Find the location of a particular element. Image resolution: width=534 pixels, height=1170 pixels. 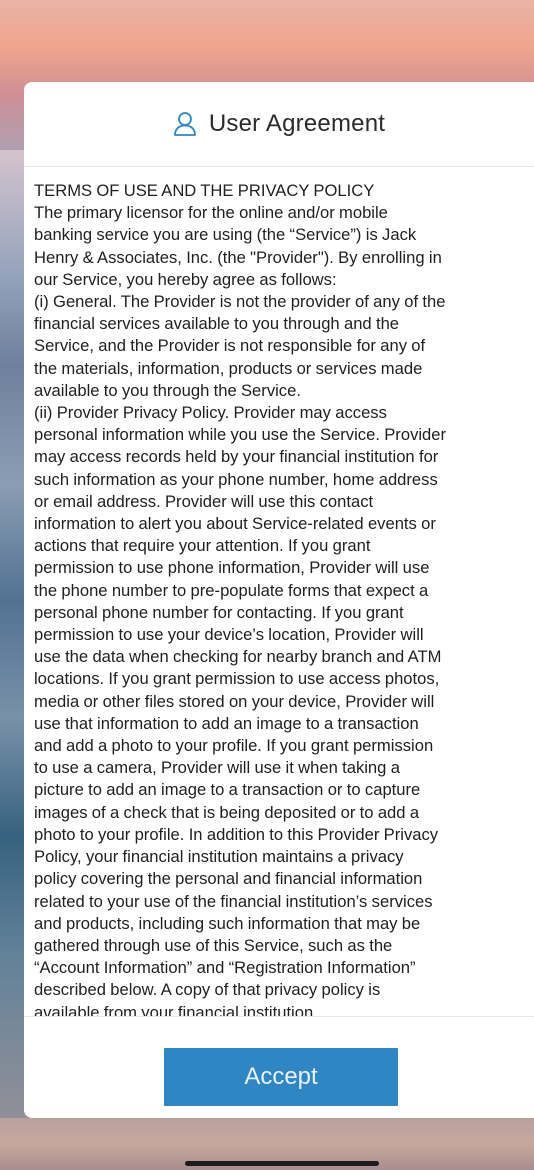

home-indicator is located at coordinates (282, 1163).